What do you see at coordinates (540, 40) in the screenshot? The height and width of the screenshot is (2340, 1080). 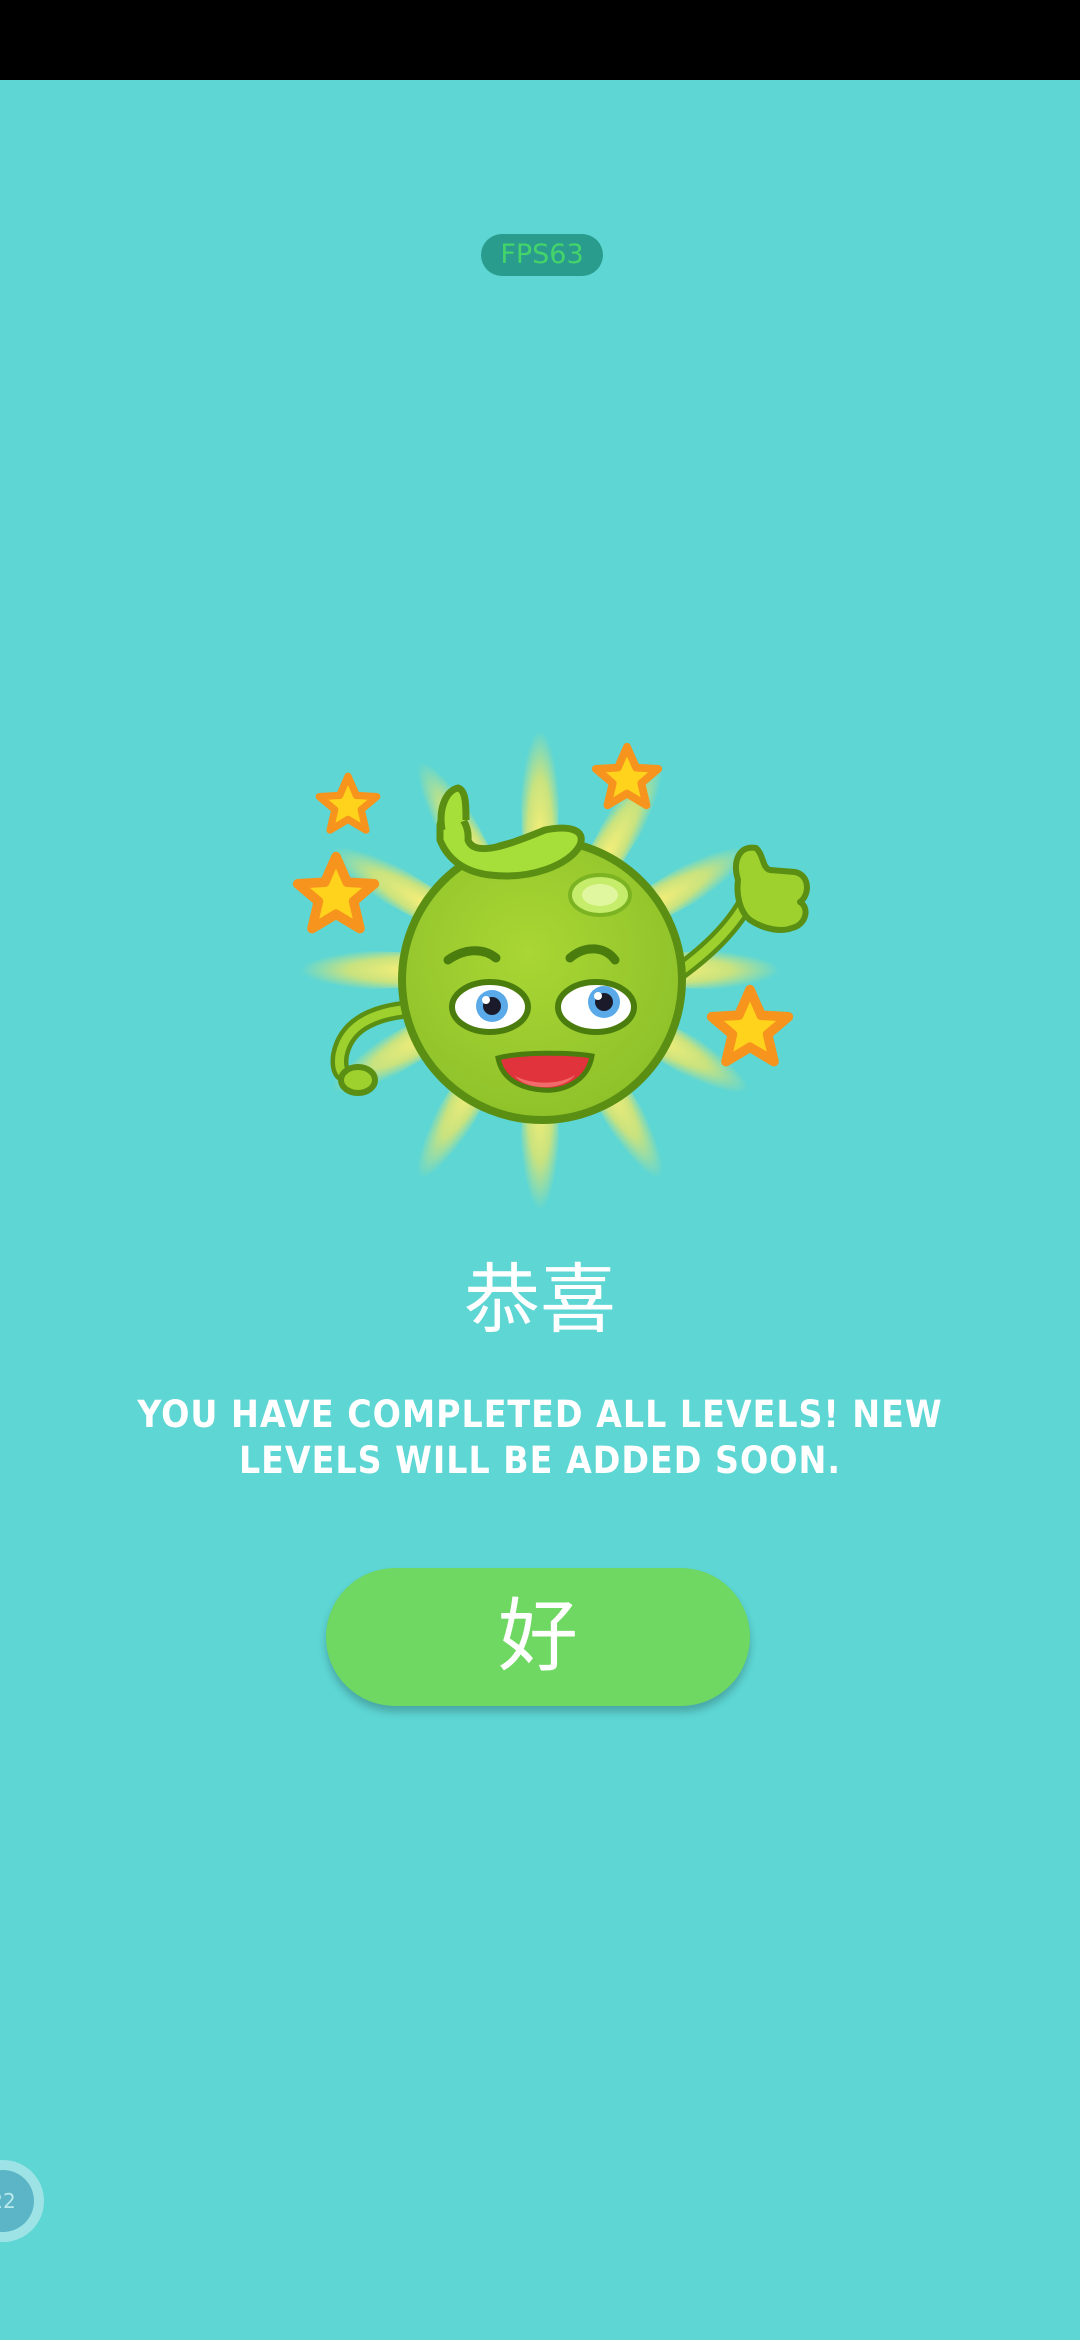 I see `status-bar` at bounding box center [540, 40].